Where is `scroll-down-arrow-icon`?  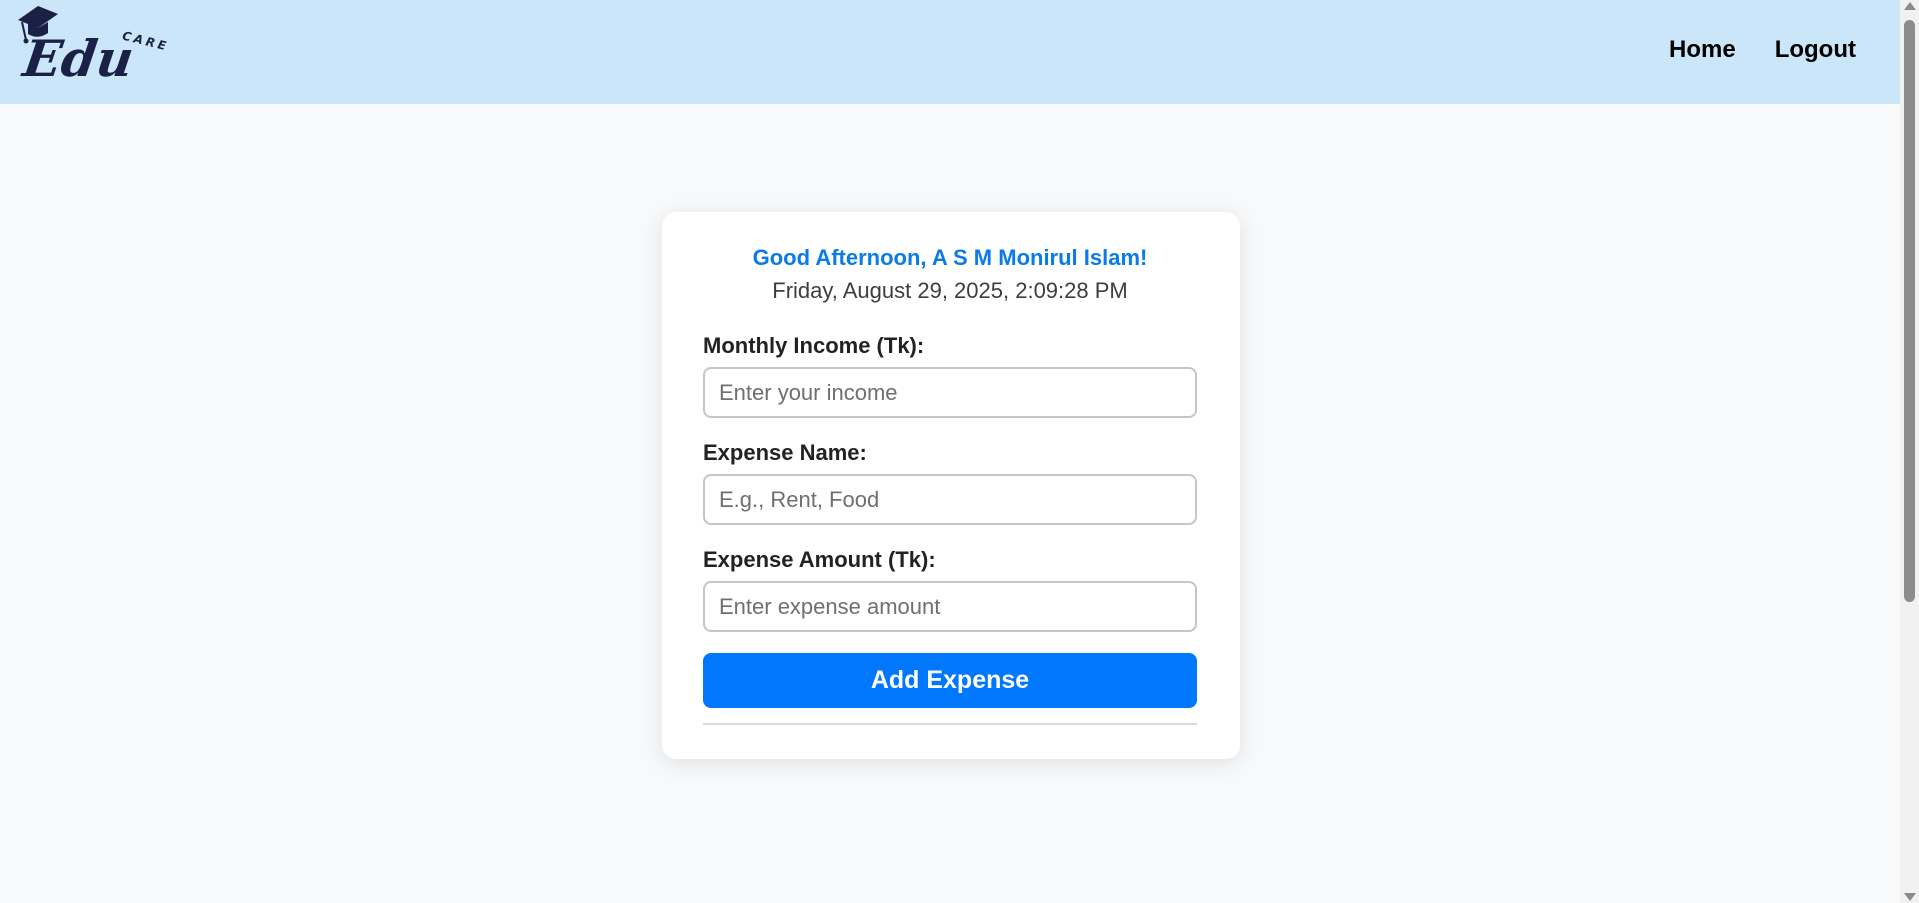
scroll-down-arrow-icon is located at coordinates (1910, 897).